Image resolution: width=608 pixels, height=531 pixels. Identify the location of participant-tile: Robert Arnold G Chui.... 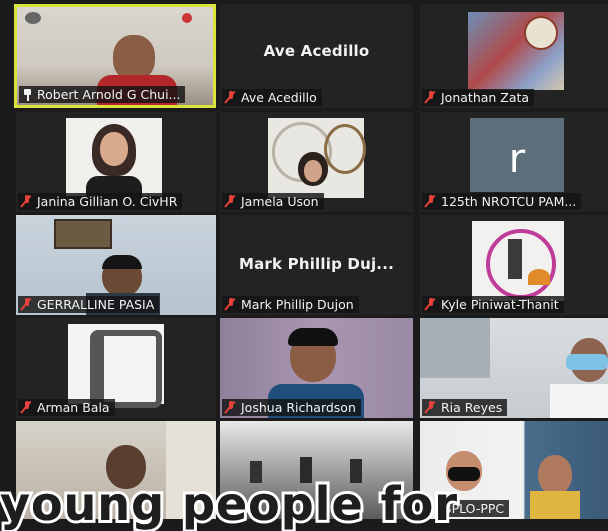
(115, 56).